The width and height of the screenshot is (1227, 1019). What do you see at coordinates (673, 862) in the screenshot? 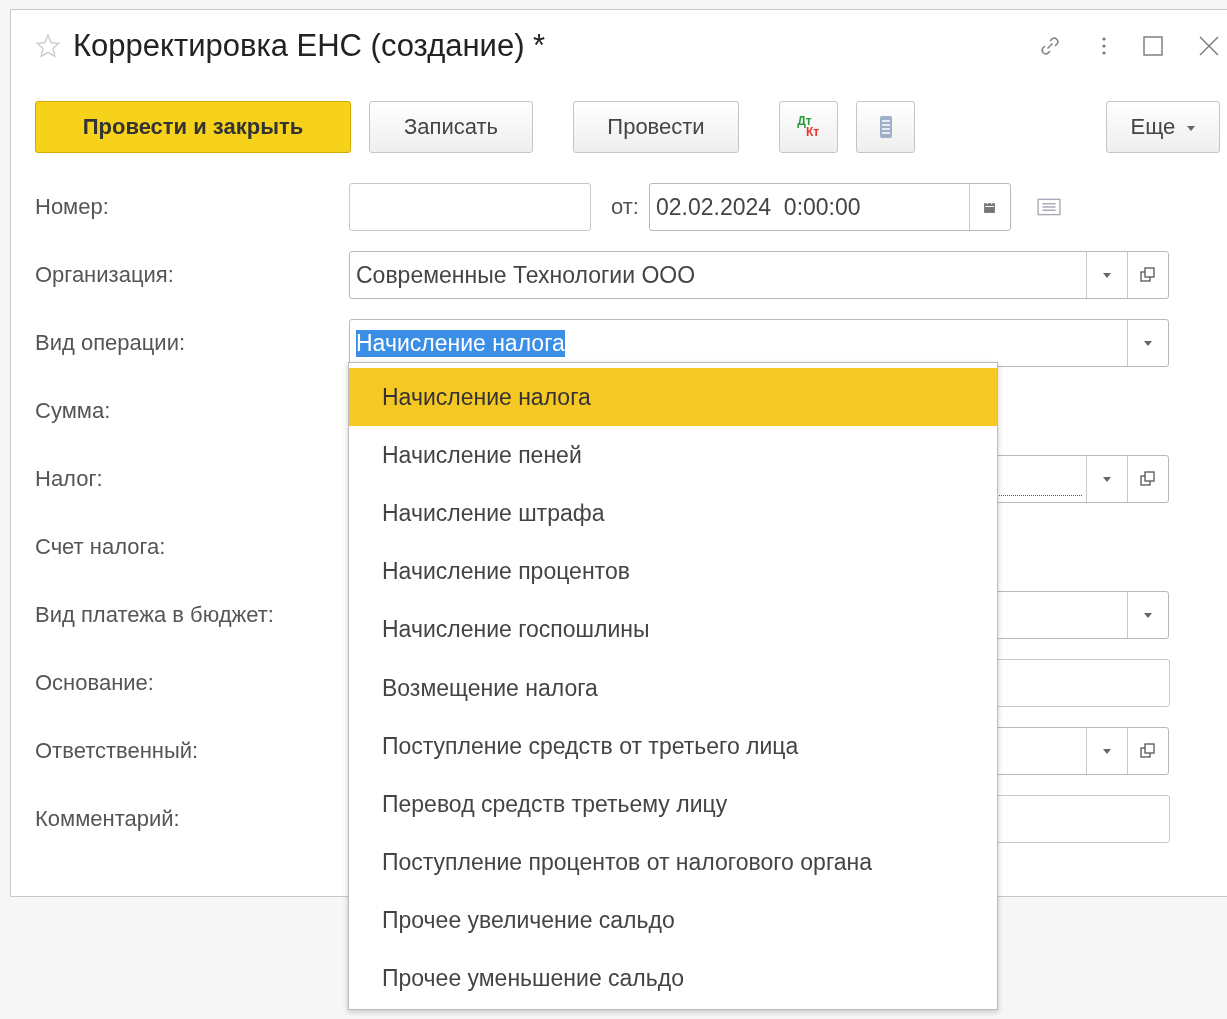
I see `dropdown-option: Поступление процентов от налогового органа` at bounding box center [673, 862].